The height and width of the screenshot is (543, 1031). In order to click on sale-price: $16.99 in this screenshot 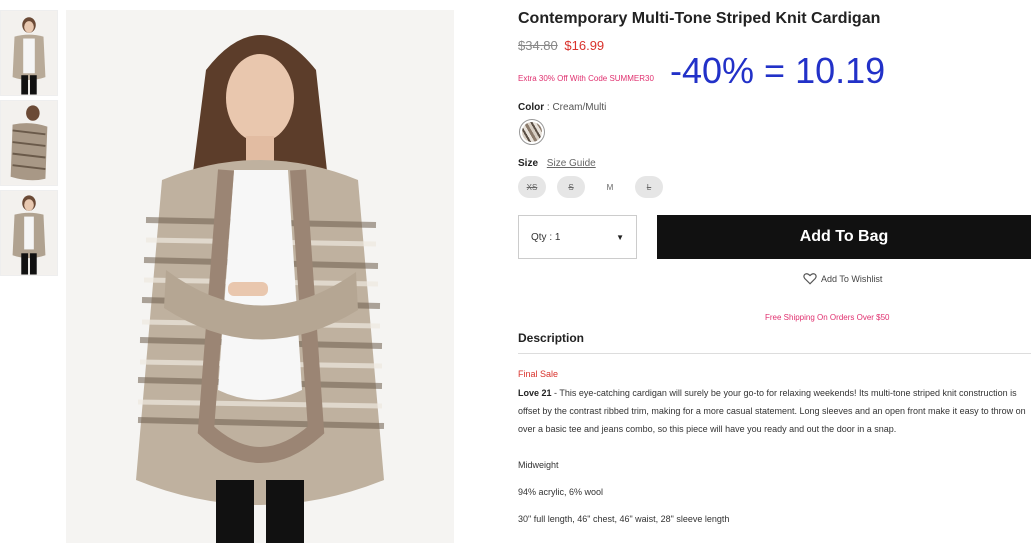, I will do `click(584, 45)`.